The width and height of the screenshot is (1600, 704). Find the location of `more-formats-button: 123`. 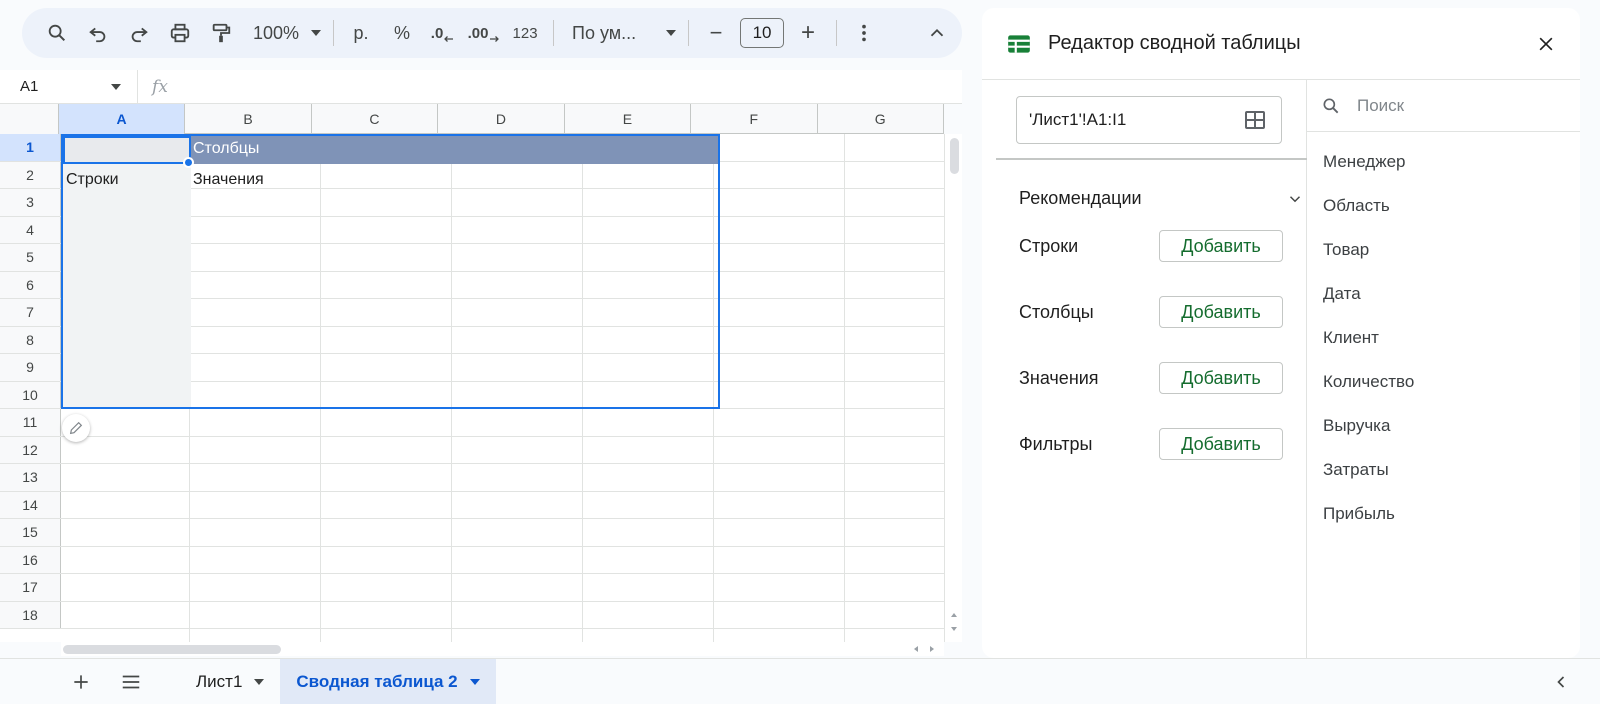

more-formats-button: 123 is located at coordinates (525, 33).